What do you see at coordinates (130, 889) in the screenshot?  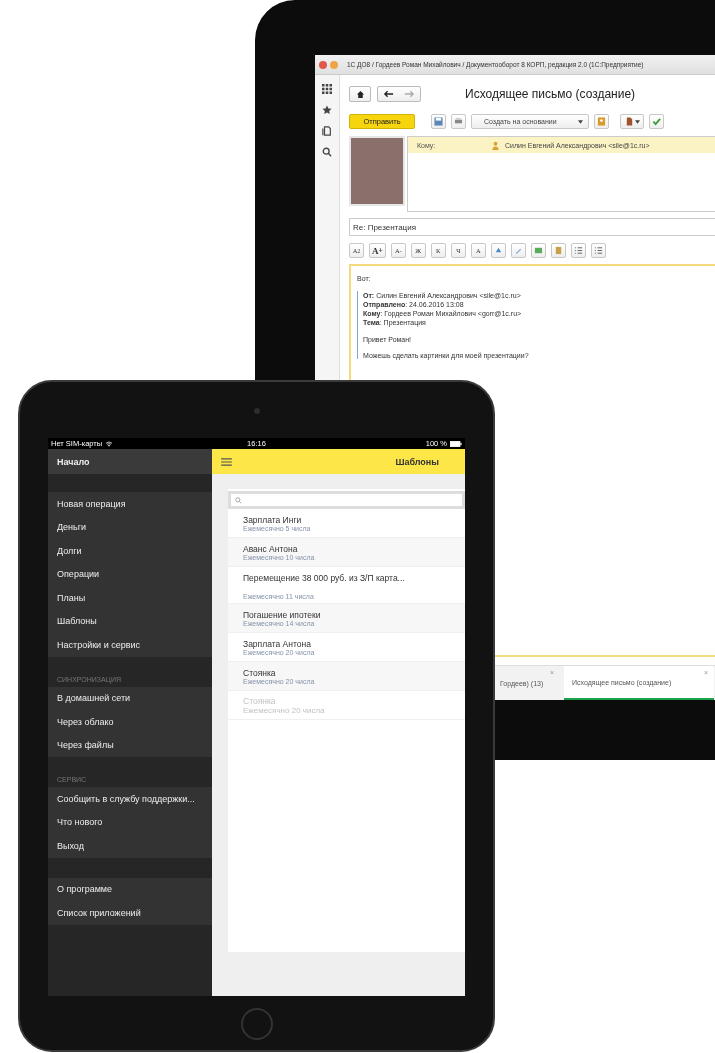 I see `sidebar-item: О программе` at bounding box center [130, 889].